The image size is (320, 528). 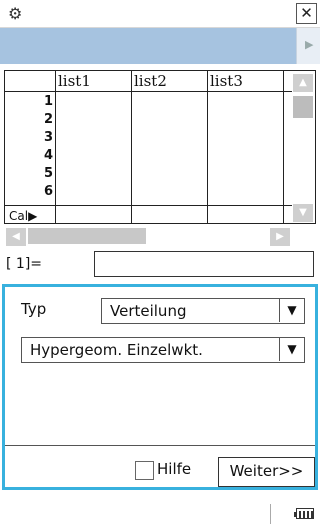 I want to click on distribution-select: Hypergeom. Einzelwkt. ▼, so click(x=163, y=350).